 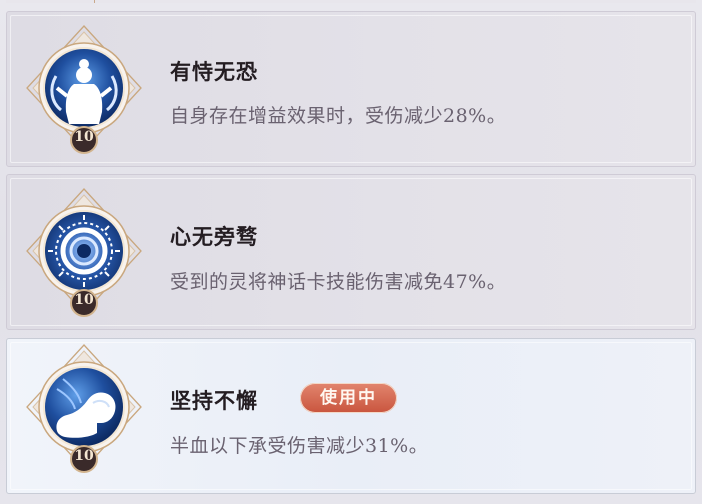 What do you see at coordinates (214, 236) in the screenshot?
I see `skill-name: 心无旁骛` at bounding box center [214, 236].